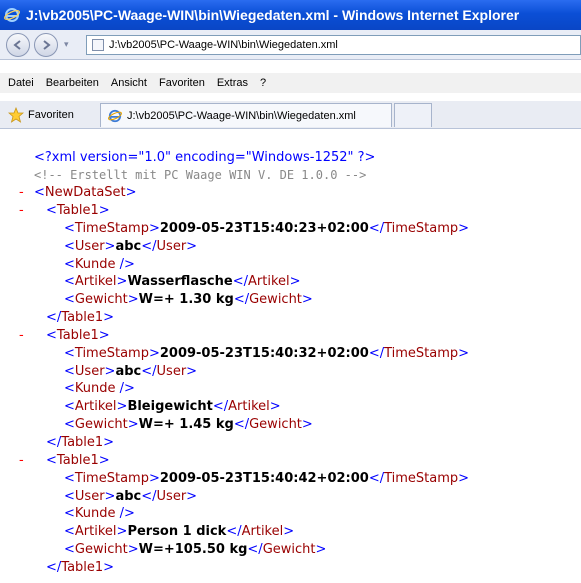 The height and width of the screenshot is (583, 581). I want to click on xml-field-gewicht: <Gewicht>W=+ 1.30 kg</Gewicht>, so click(188, 299).